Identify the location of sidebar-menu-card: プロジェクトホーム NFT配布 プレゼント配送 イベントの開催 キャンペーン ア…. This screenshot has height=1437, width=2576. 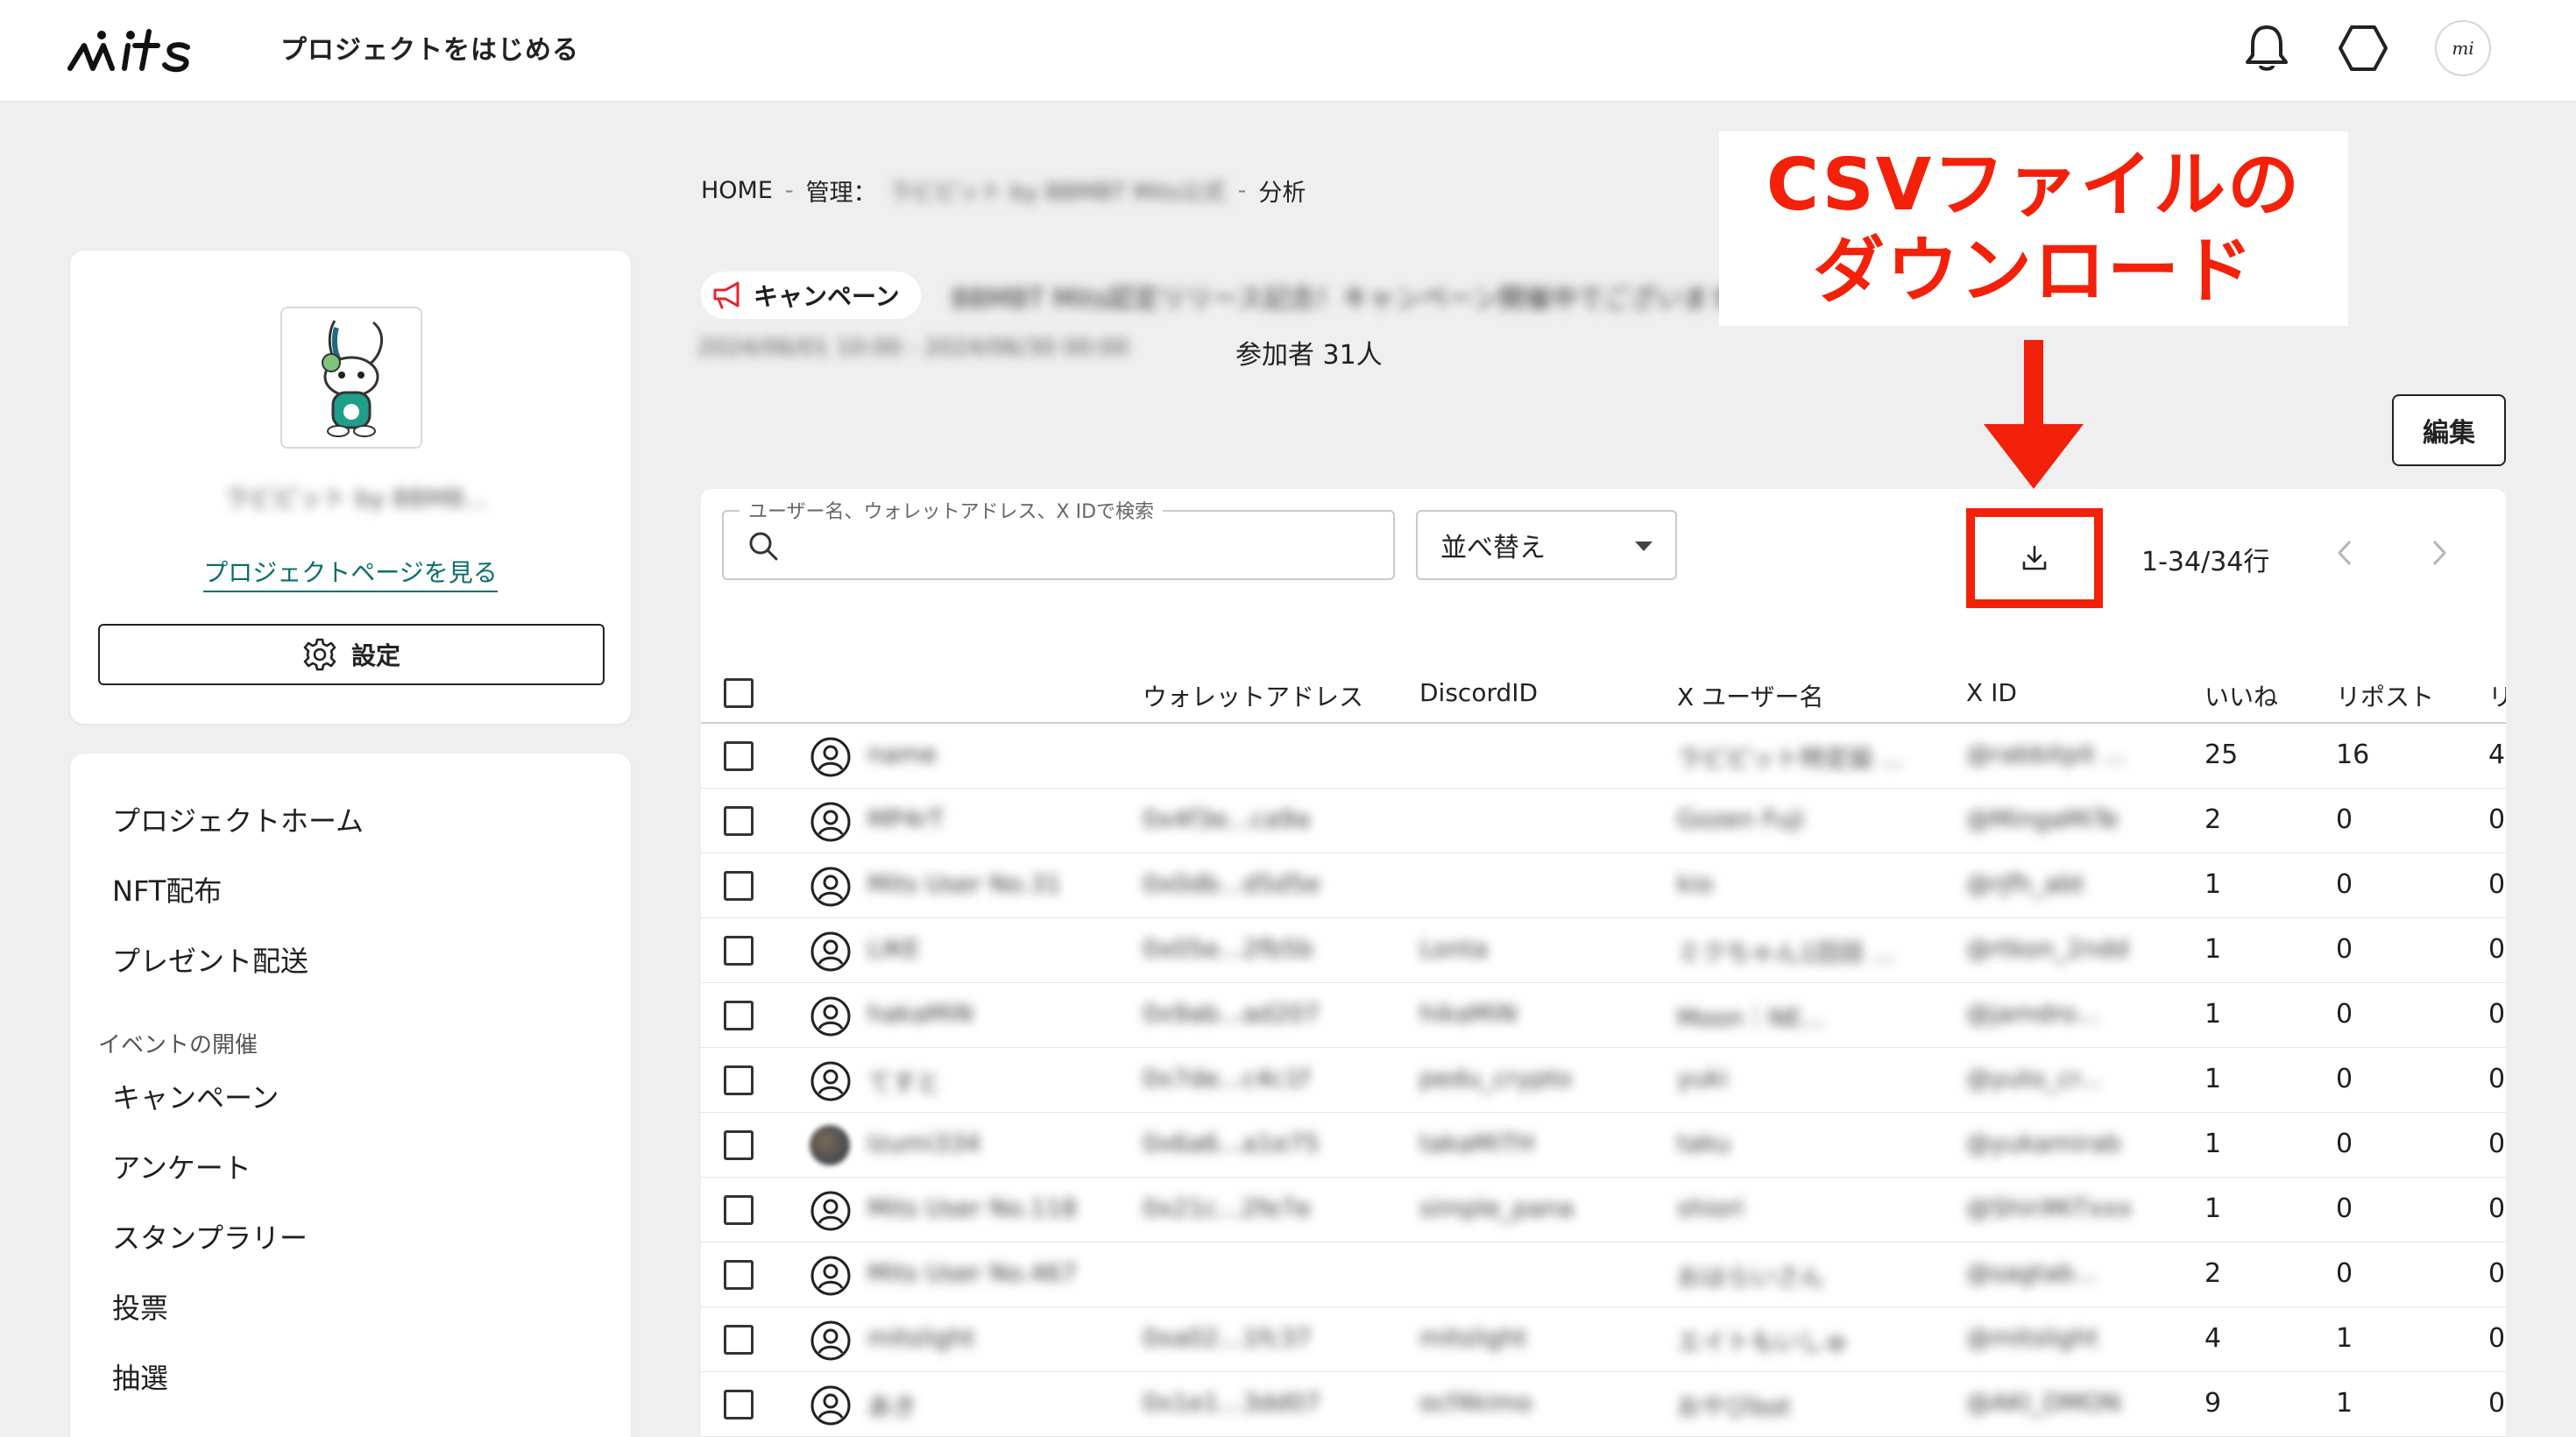
(350, 1095).